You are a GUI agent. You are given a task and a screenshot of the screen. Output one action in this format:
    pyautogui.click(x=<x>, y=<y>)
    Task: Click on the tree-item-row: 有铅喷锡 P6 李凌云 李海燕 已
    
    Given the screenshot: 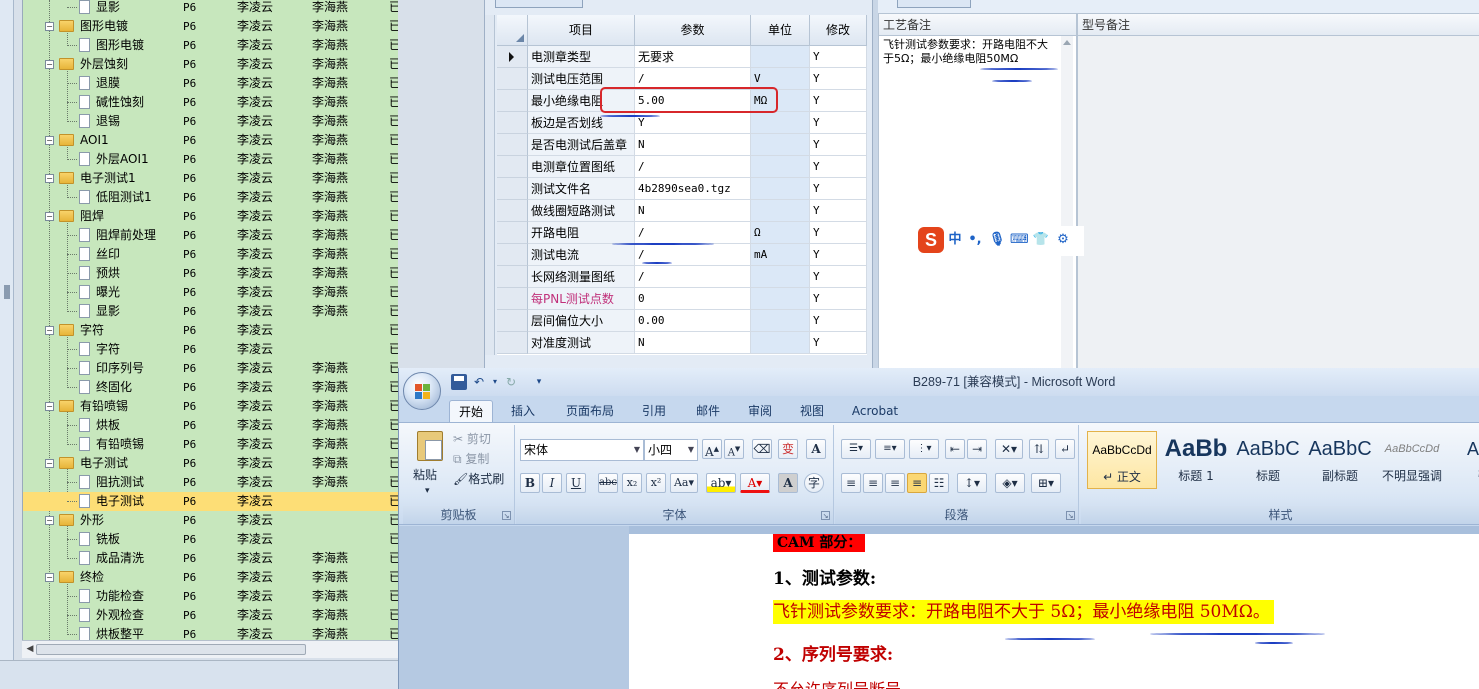 What is the action you would take?
    pyautogui.click(x=210, y=444)
    